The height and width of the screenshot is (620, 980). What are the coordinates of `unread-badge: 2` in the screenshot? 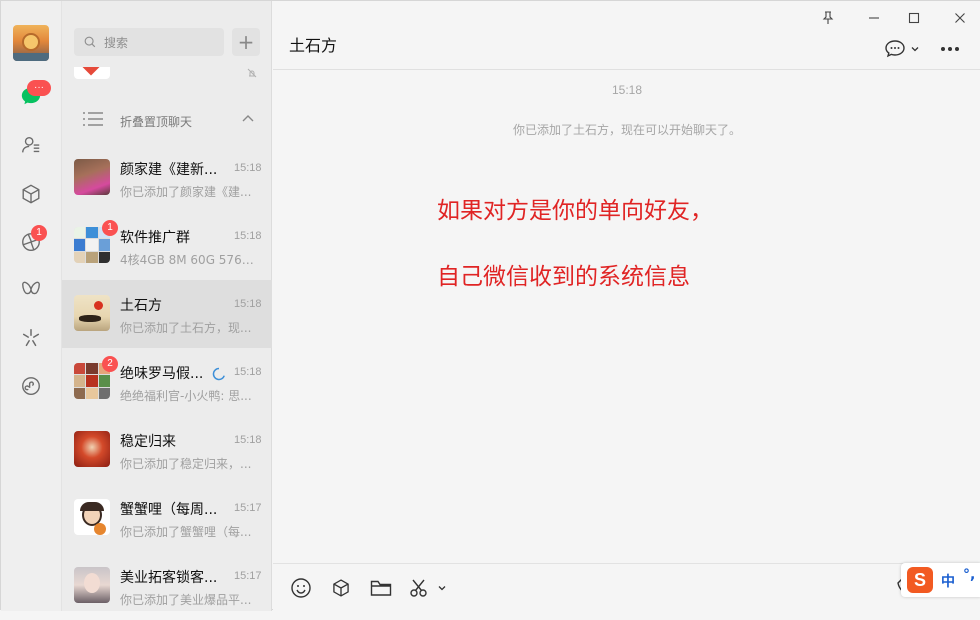 It's located at (110, 364).